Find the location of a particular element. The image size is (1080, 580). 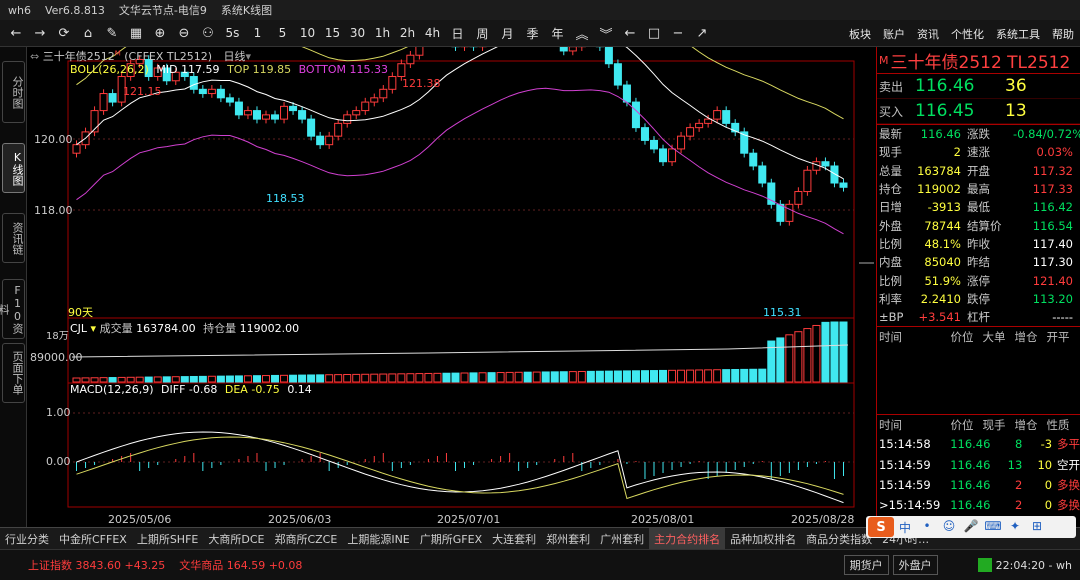

period-button: 10 is located at coordinates (307, 33).